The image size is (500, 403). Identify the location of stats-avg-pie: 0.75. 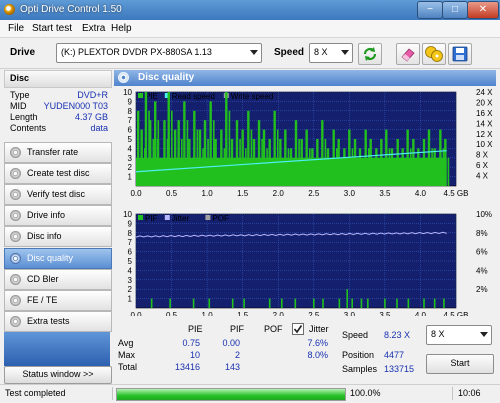
(191, 343).